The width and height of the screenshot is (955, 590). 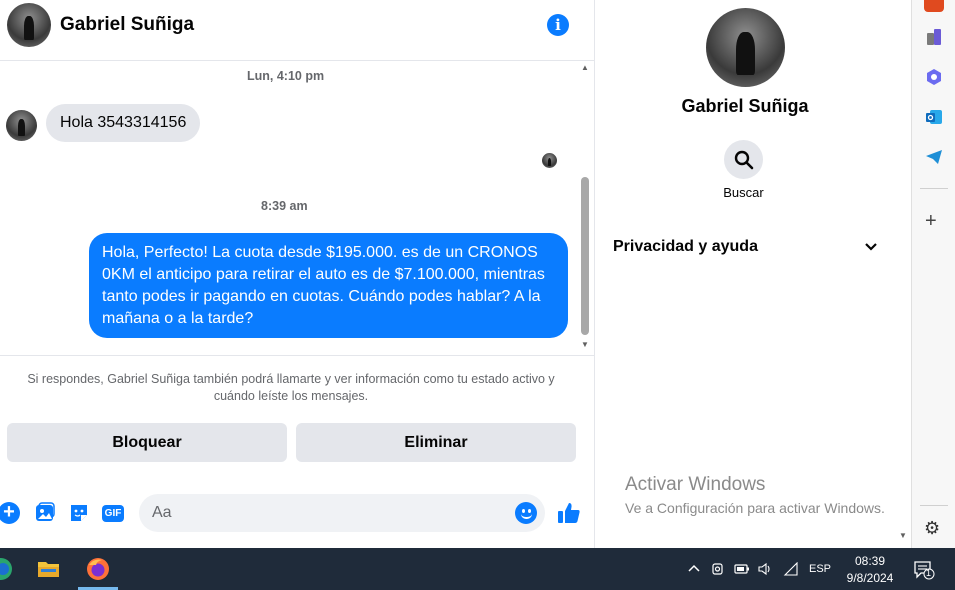 What do you see at coordinates (7, 569) in the screenshot?
I see `edge-icon` at bounding box center [7, 569].